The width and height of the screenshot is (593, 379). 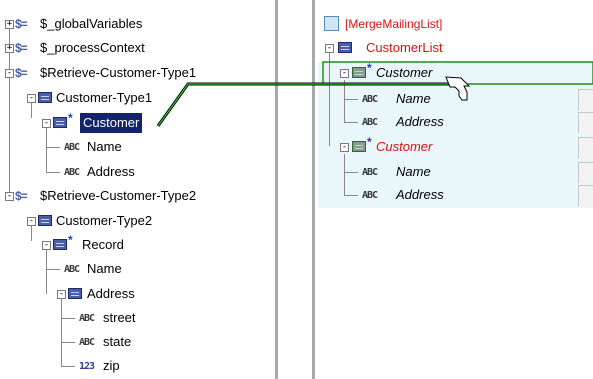 What do you see at coordinates (137, 366) in the screenshot?
I see `tree-node-zip: 123 zip` at bounding box center [137, 366].